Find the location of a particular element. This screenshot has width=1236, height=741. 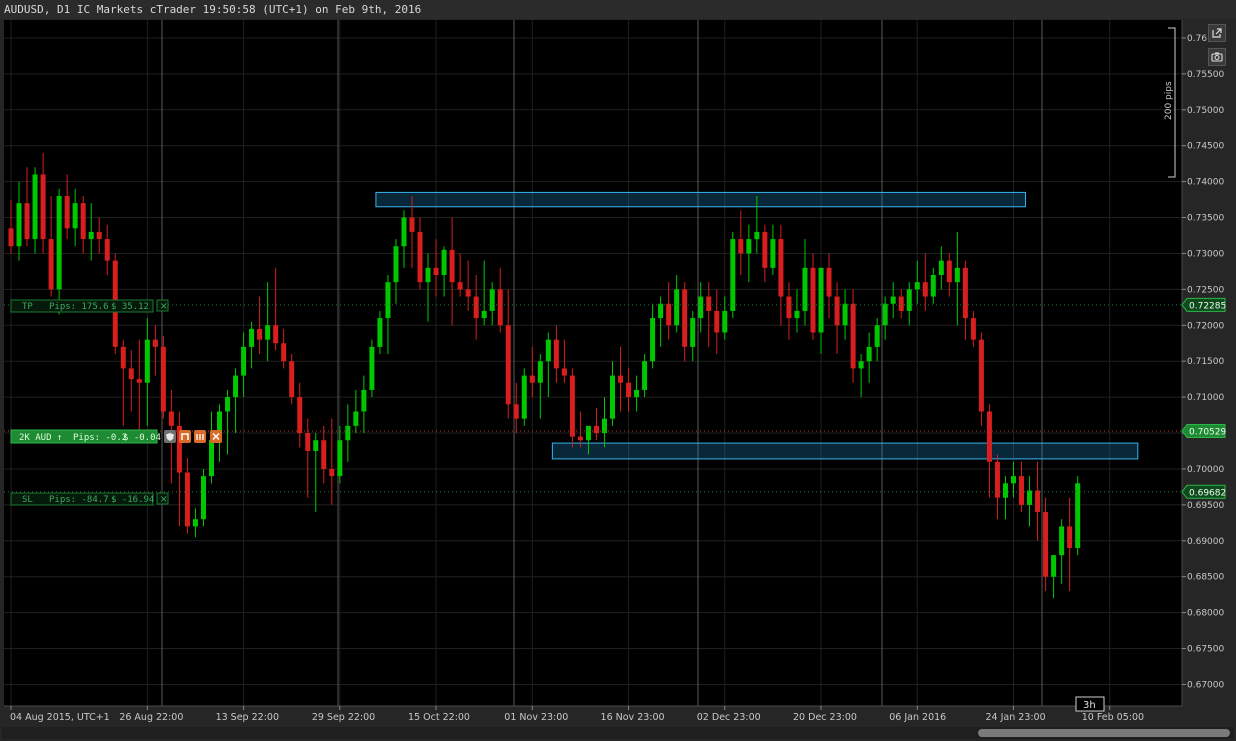

price-tick-label: 0.75000 is located at coordinates (1205, 111).